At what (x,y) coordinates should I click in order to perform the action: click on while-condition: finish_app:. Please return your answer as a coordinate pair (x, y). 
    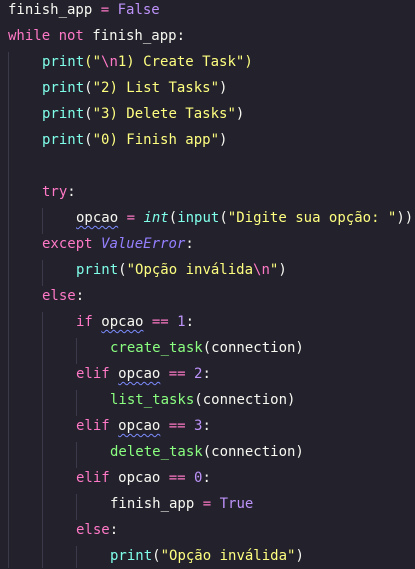
    Looking at the image, I should click on (134, 36).